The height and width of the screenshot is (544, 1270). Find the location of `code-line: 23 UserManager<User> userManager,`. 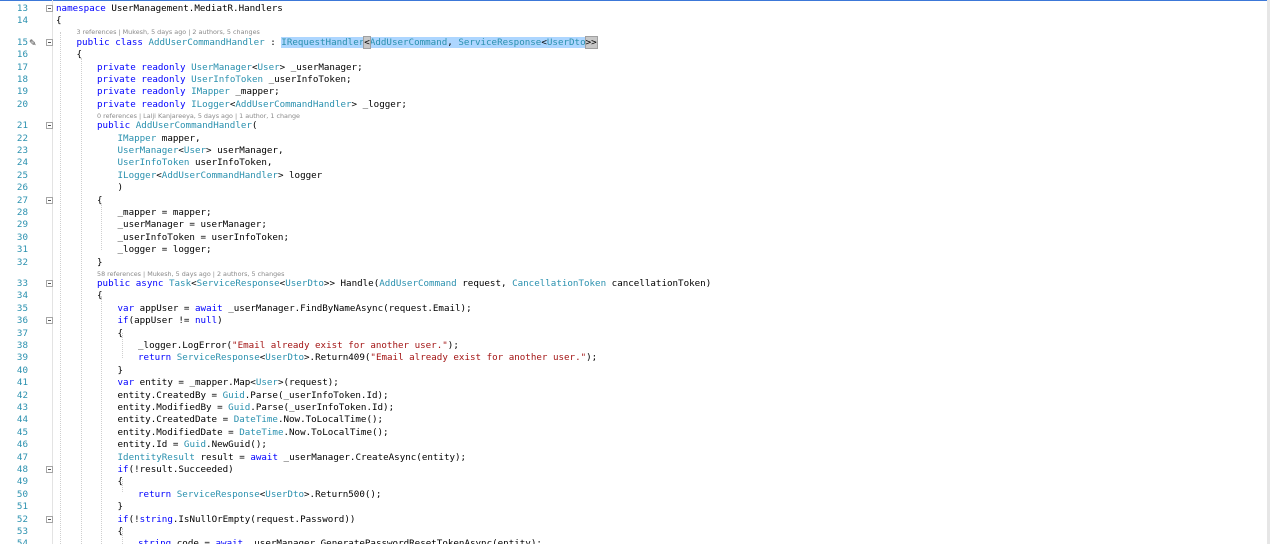

code-line: 23 UserManager<User> userManager, is located at coordinates (633, 151).